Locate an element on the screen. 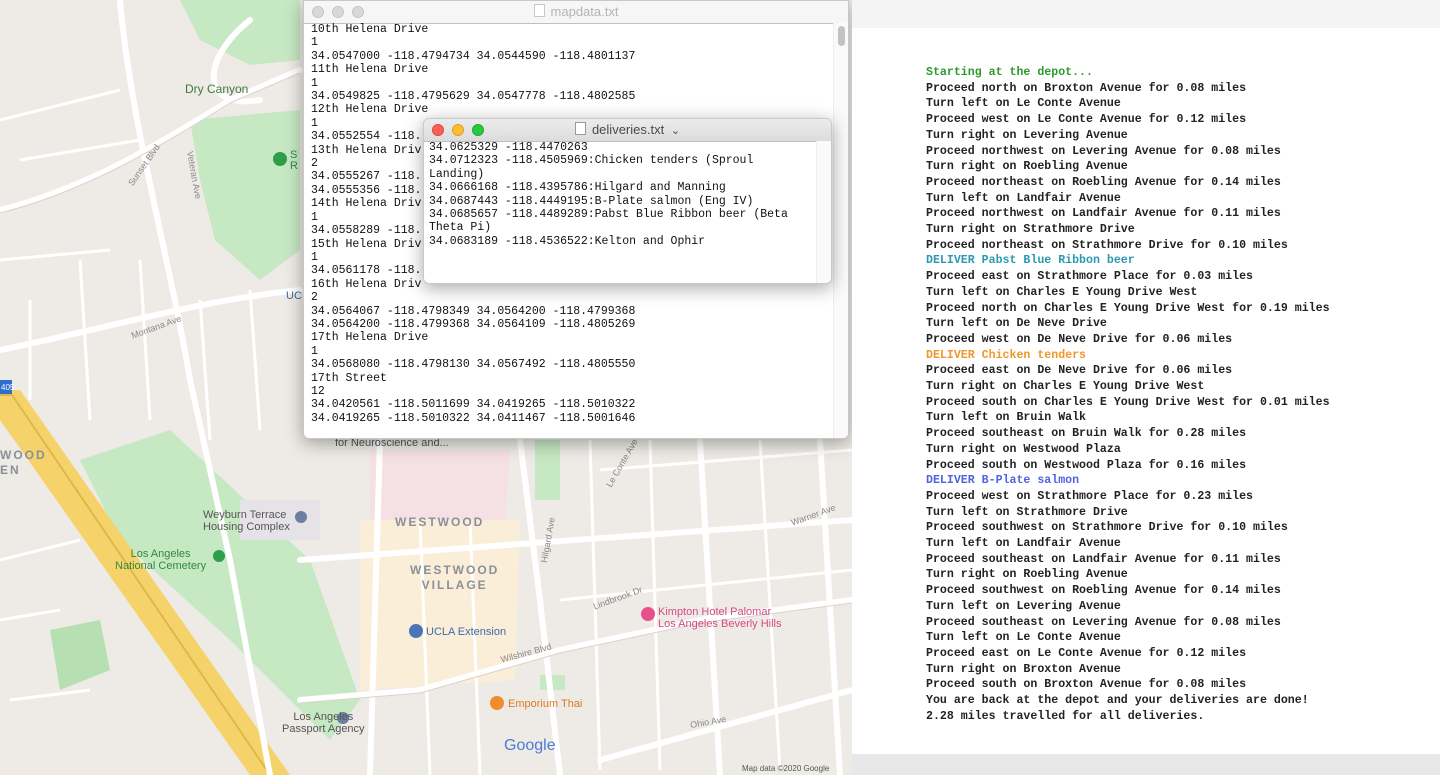 Image resolution: width=1440 pixels, height=775 pixels. route-405-shield: 405 is located at coordinates (8, 387).